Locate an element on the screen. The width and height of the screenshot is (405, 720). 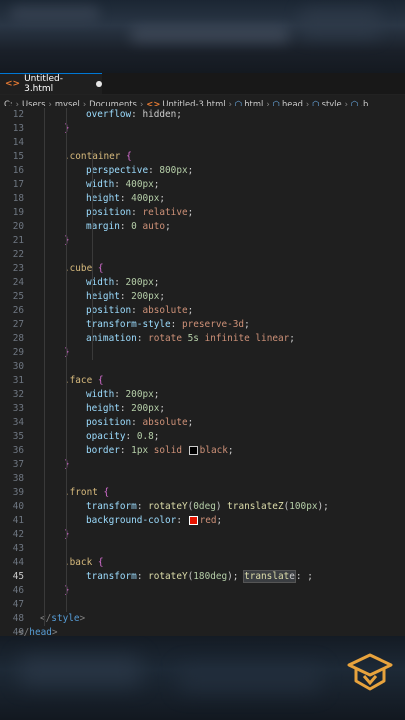
code-line: 17 width: 400px; is located at coordinates (202, 185).